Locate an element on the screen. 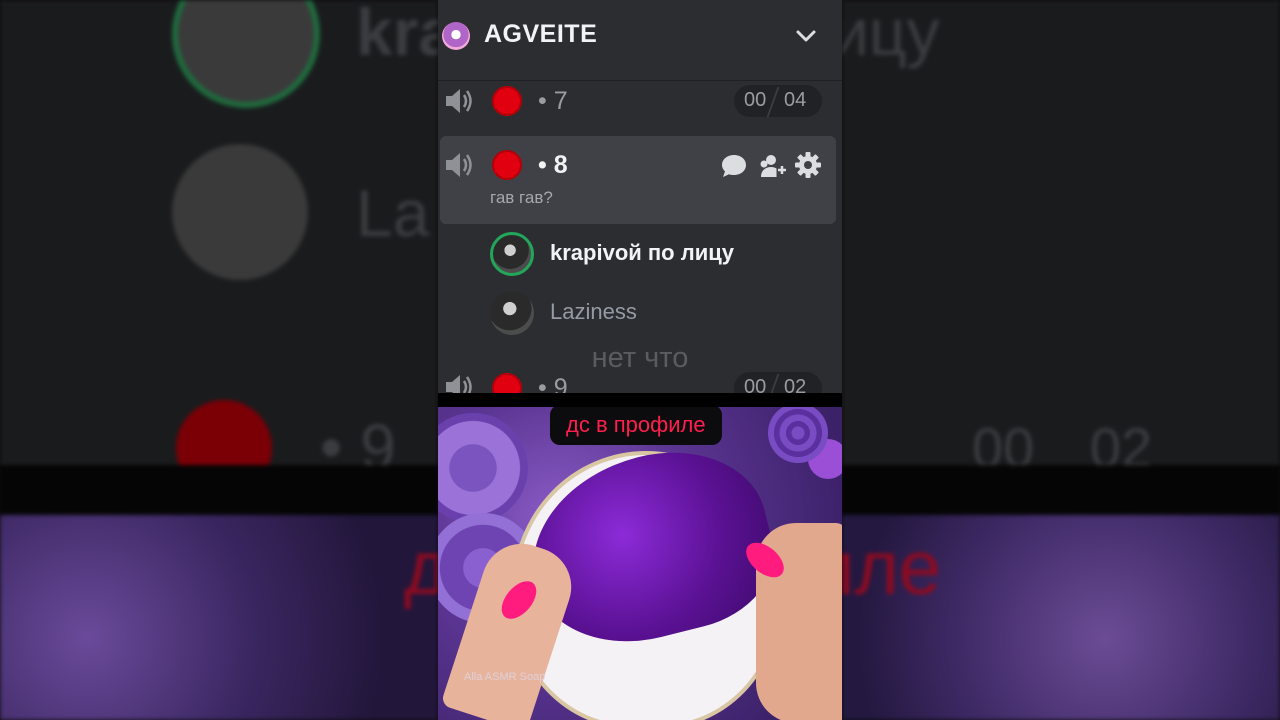 Image resolution: width=1280 pixels, height=720 pixels. member-name: krapivой по лицу is located at coordinates (642, 252).